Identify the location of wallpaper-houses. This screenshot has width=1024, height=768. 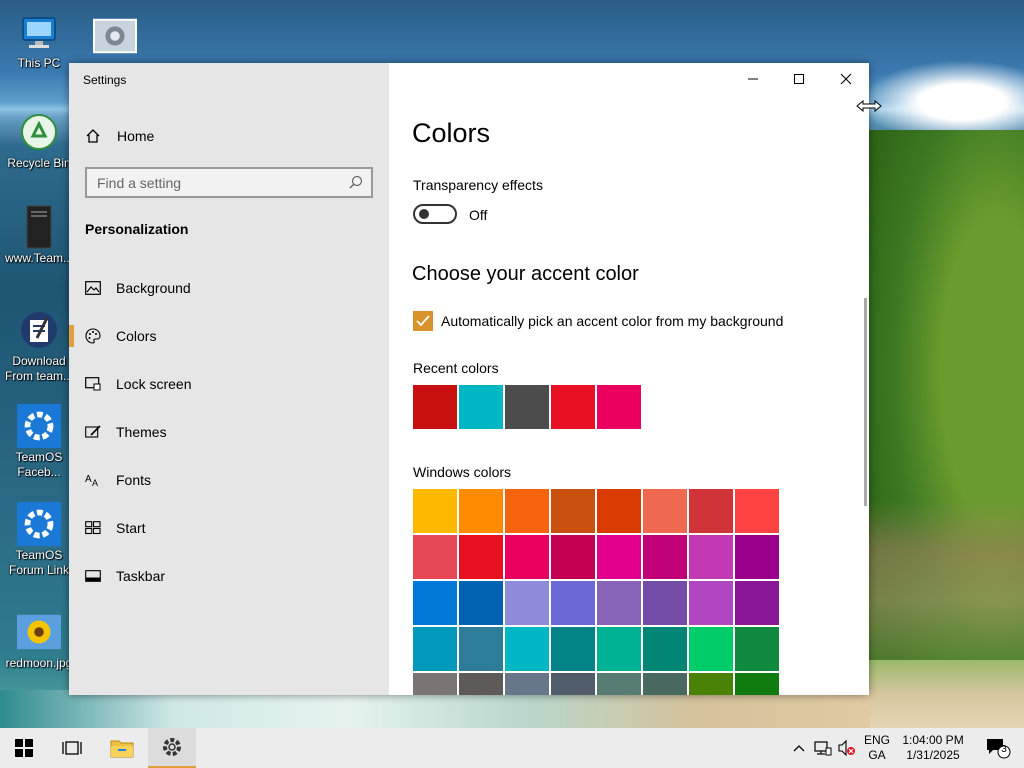
(946, 585).